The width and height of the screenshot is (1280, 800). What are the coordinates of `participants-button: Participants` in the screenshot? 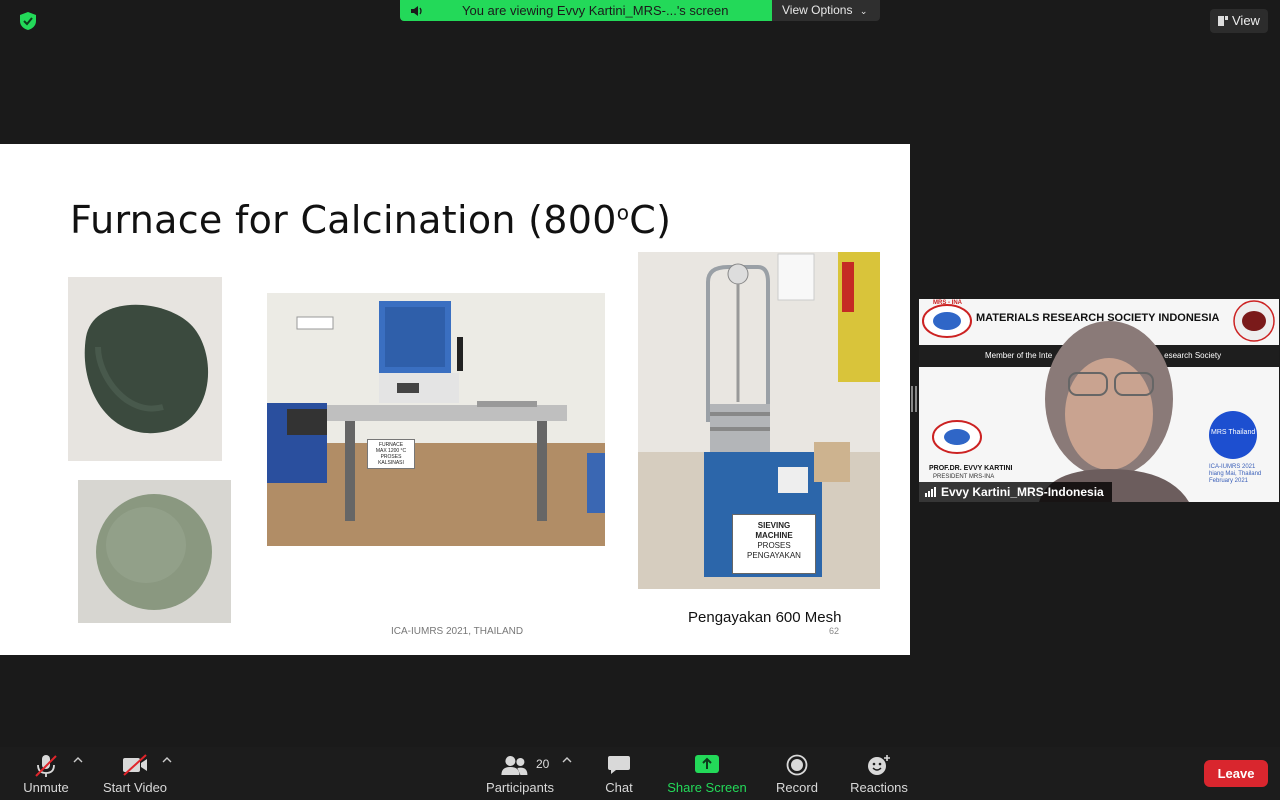 It's located at (520, 773).